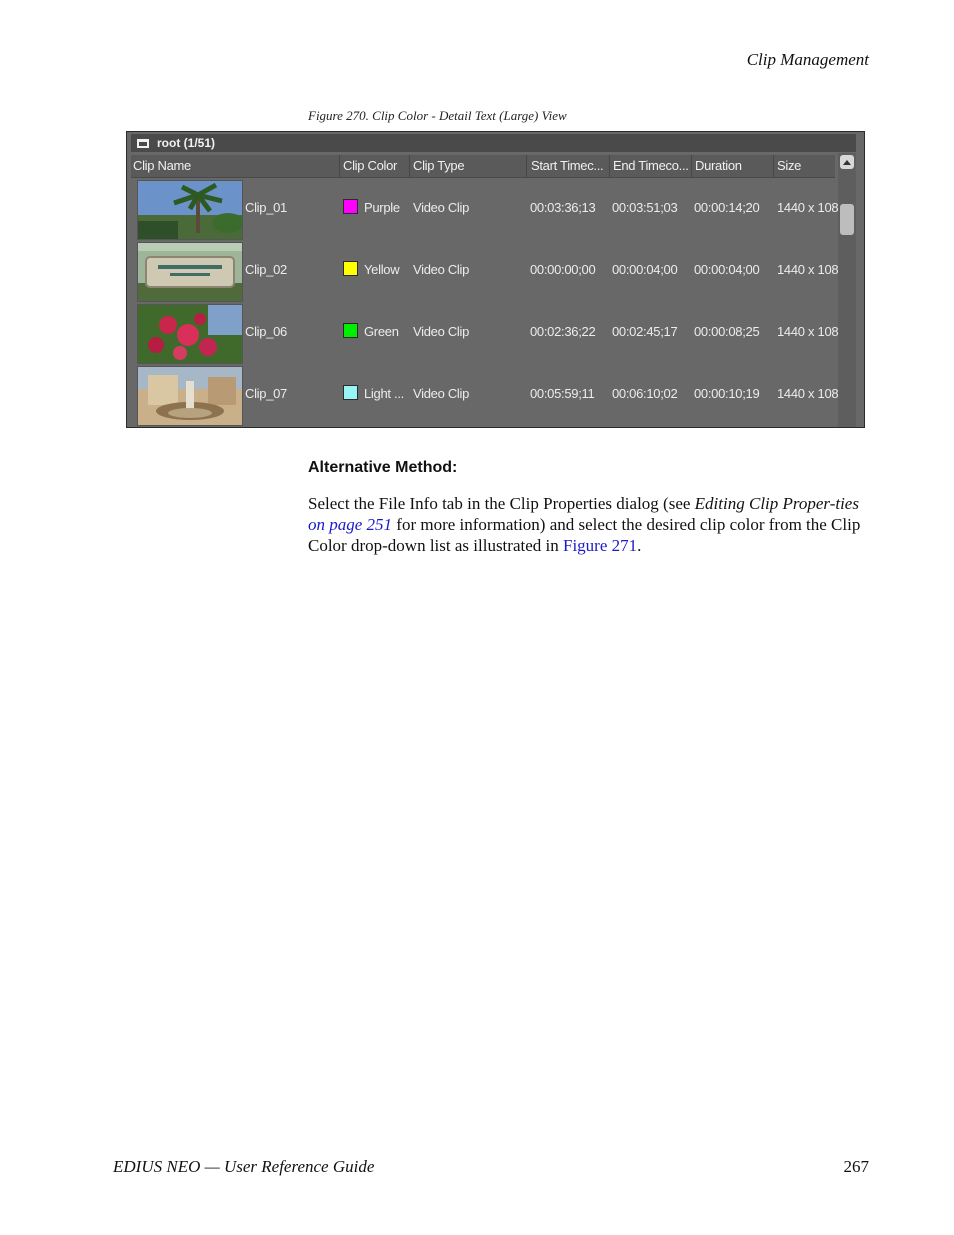  Describe the element at coordinates (382, 269) in the screenshot. I see `clip-color-label: Yellow` at that location.